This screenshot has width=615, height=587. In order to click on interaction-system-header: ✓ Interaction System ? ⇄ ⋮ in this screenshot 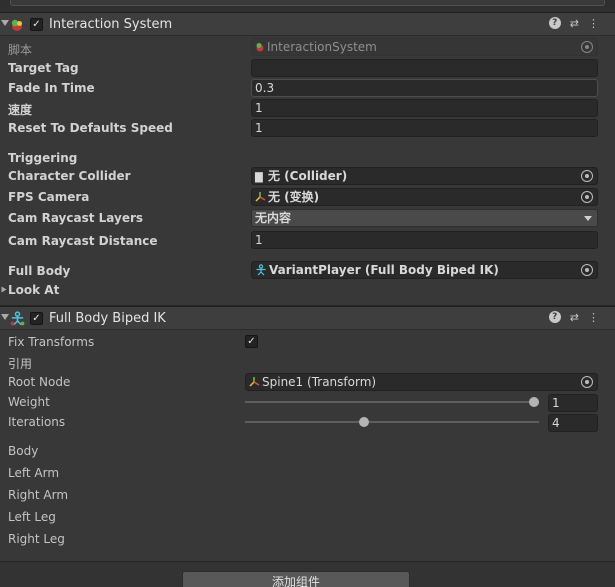, I will do `click(307, 24)`.